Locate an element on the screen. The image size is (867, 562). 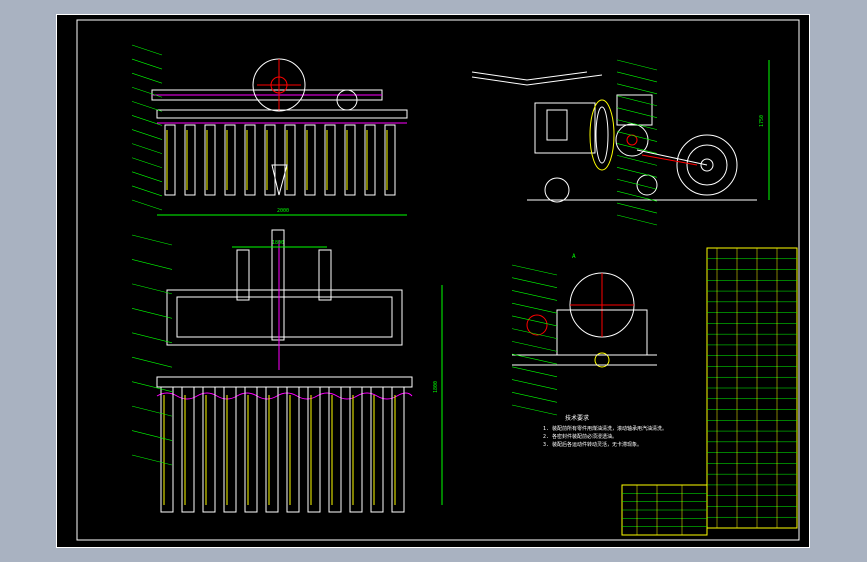
top-side-dimension: 1800 is located at coordinates (436, 387).